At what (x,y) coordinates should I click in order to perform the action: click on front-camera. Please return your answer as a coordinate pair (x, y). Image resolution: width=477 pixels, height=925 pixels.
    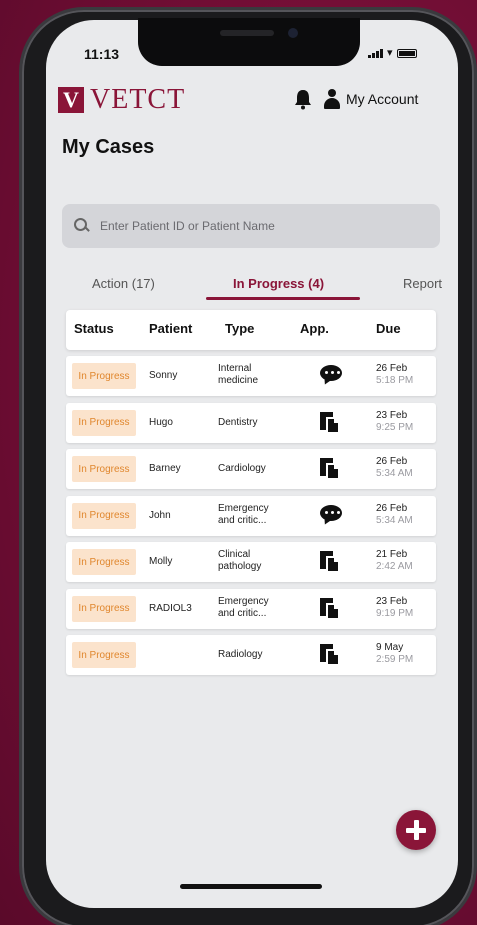
    Looking at the image, I should click on (293, 33).